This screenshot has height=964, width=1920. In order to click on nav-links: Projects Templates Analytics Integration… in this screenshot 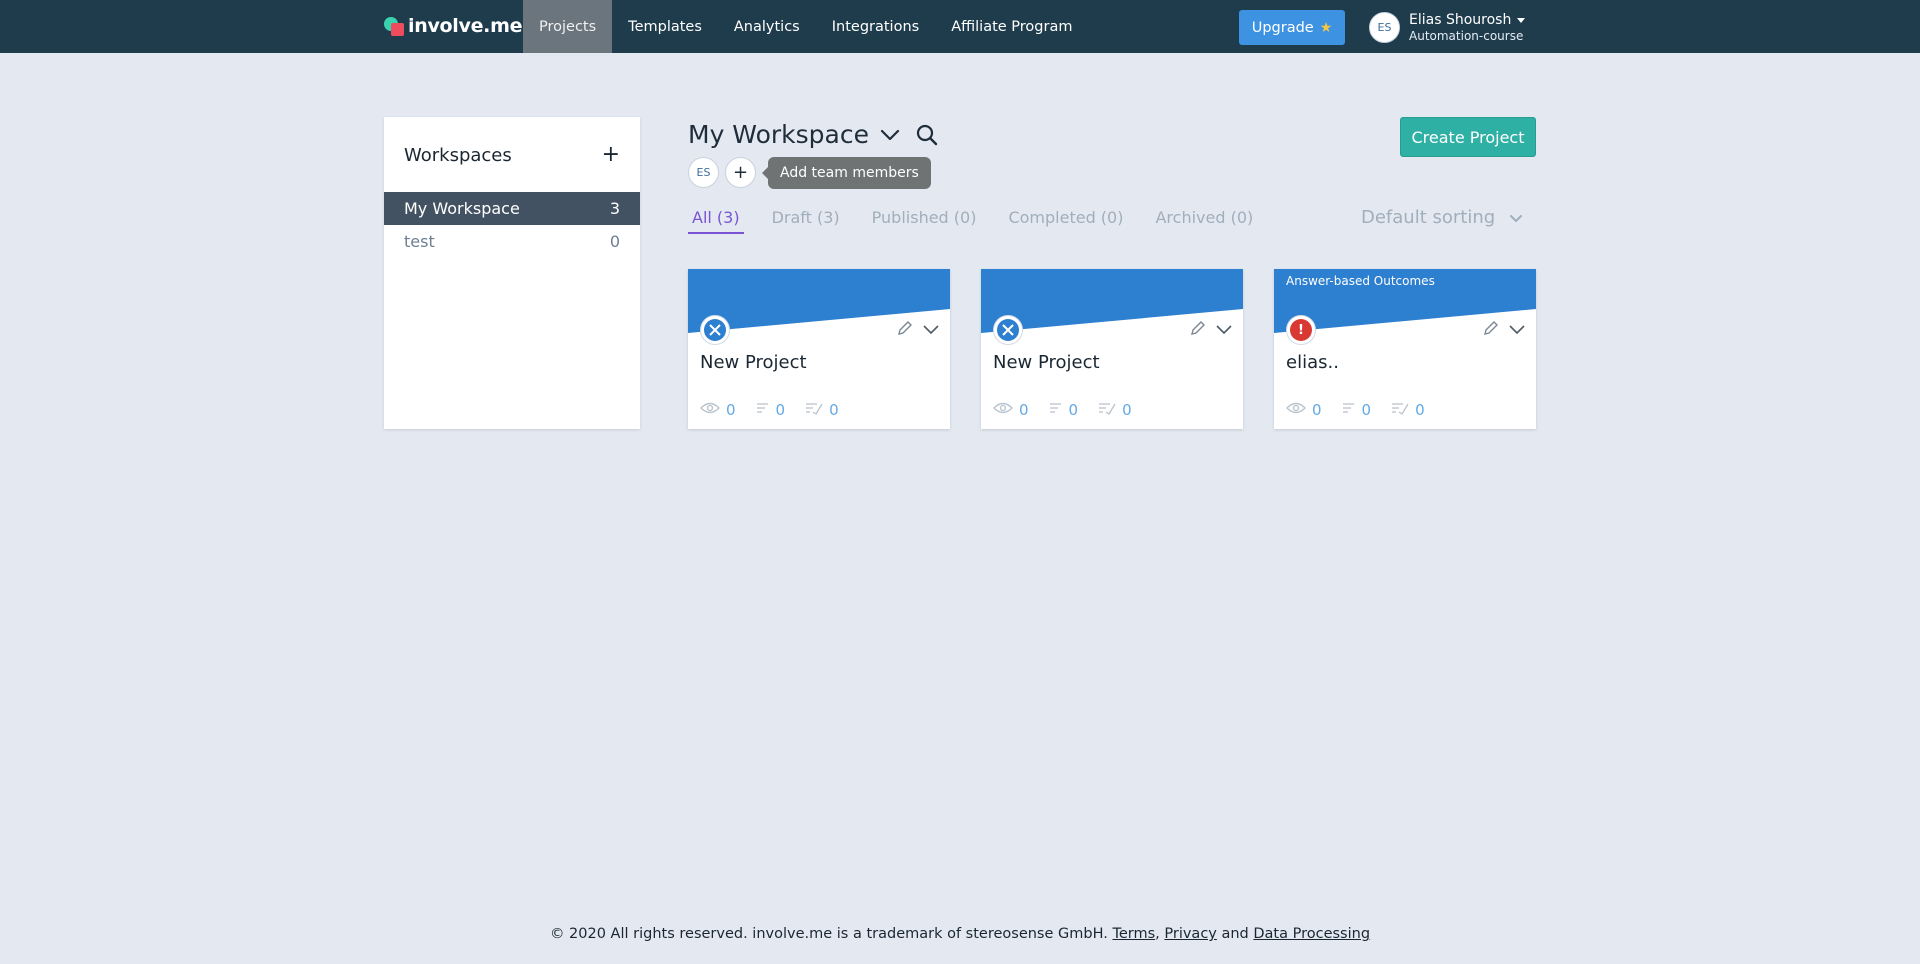, I will do `click(805, 26)`.